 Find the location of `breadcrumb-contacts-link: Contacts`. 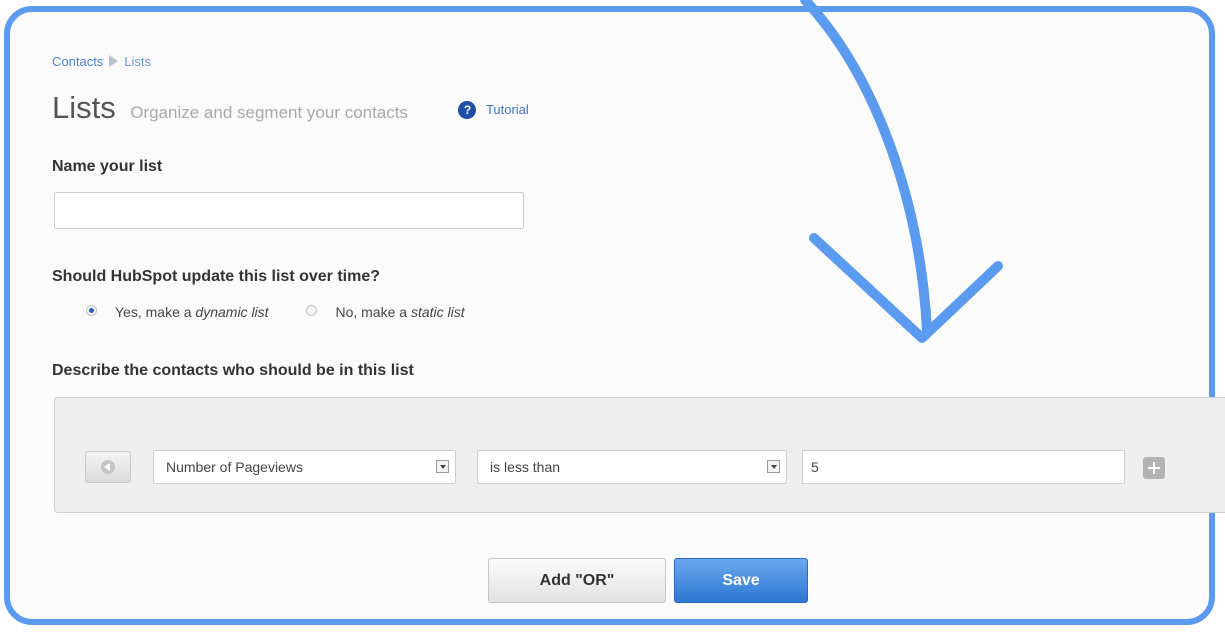

breadcrumb-contacts-link: Contacts is located at coordinates (77, 61).